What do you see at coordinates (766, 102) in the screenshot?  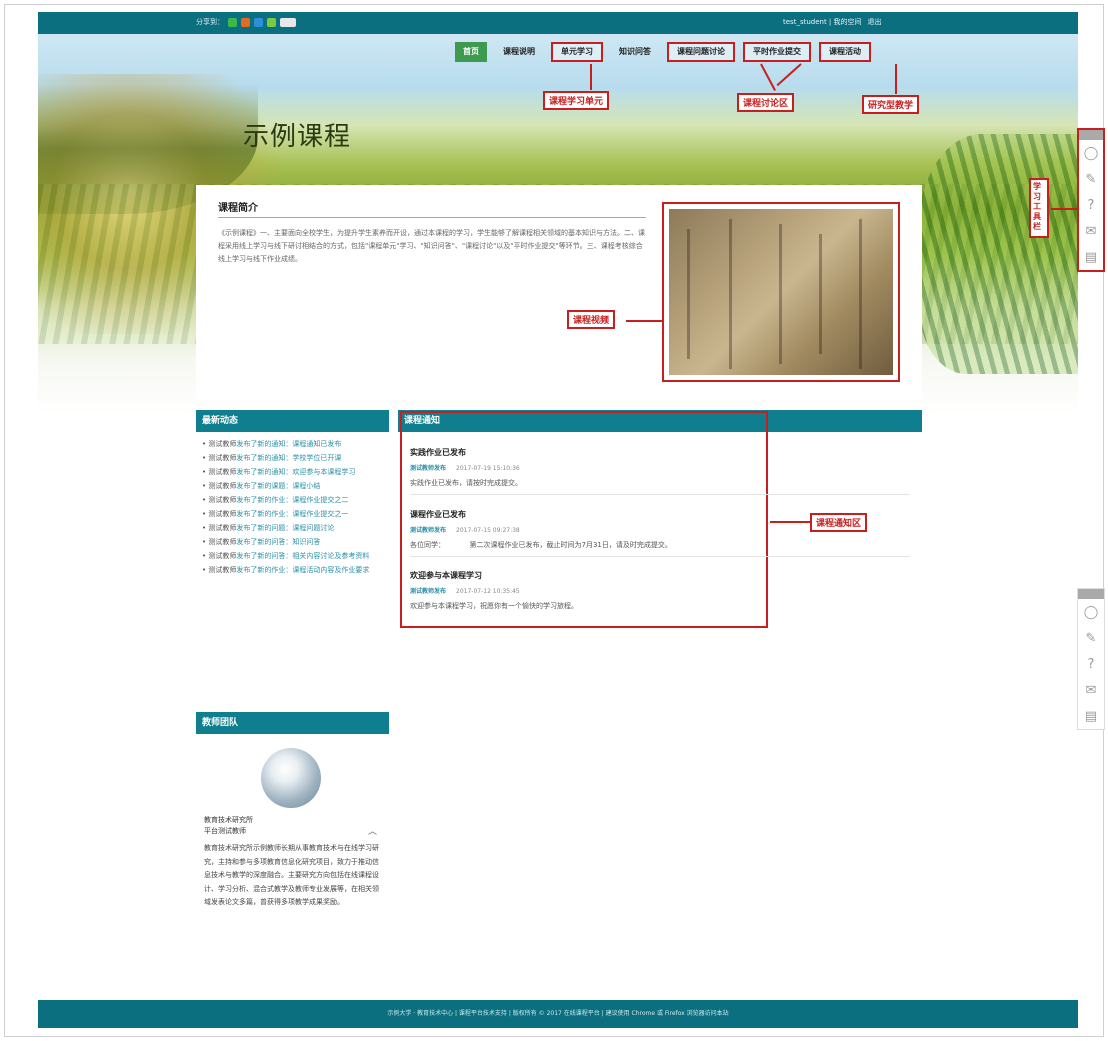 I see `callout-discussion: 课程讨论区` at bounding box center [766, 102].